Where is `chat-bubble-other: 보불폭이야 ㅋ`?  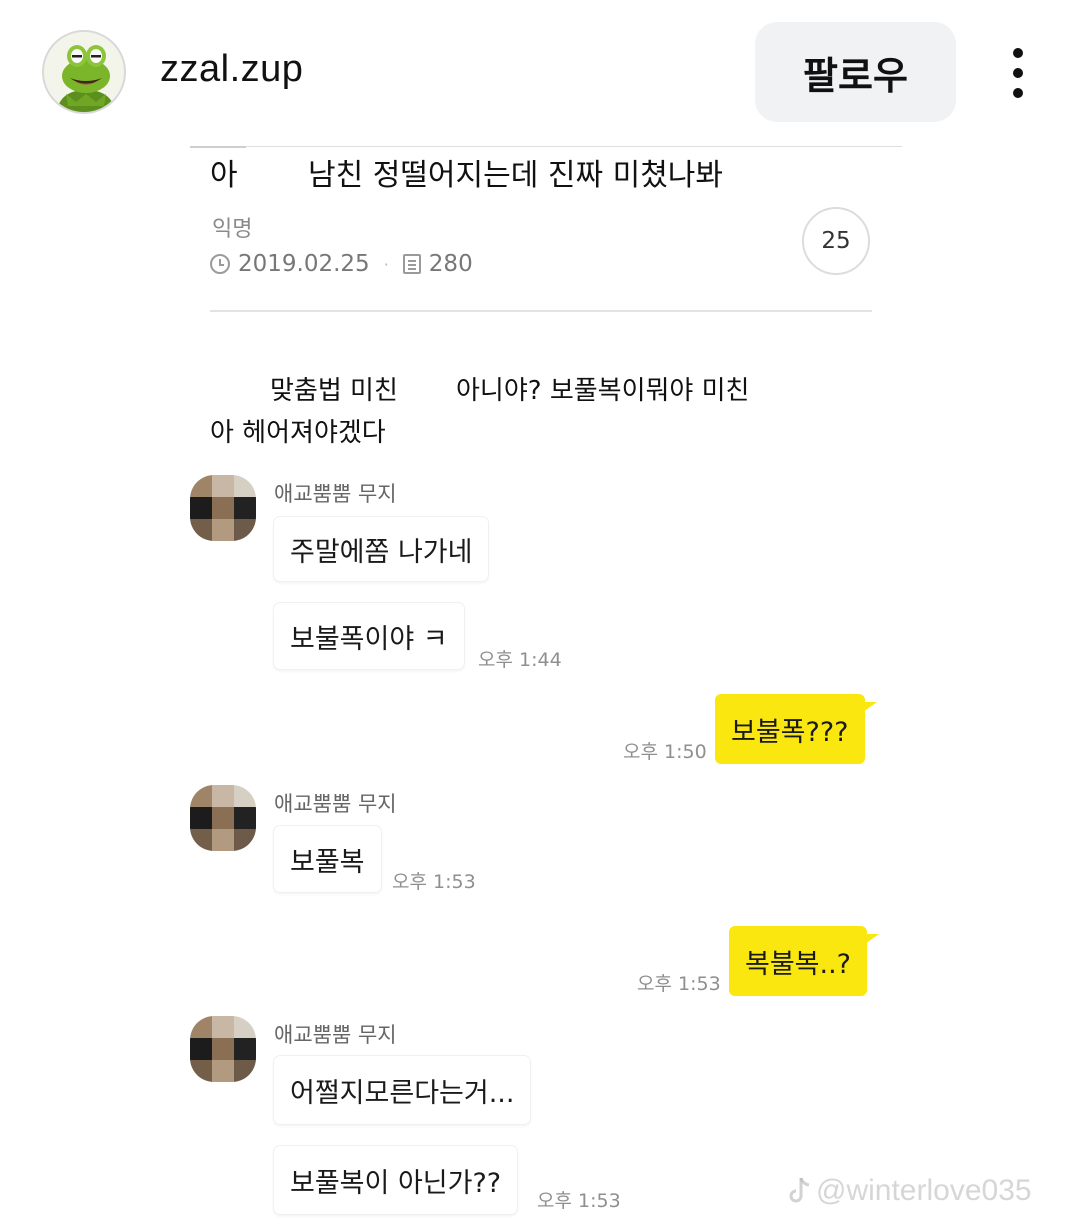 chat-bubble-other: 보불폭이야 ㅋ is located at coordinates (369, 636).